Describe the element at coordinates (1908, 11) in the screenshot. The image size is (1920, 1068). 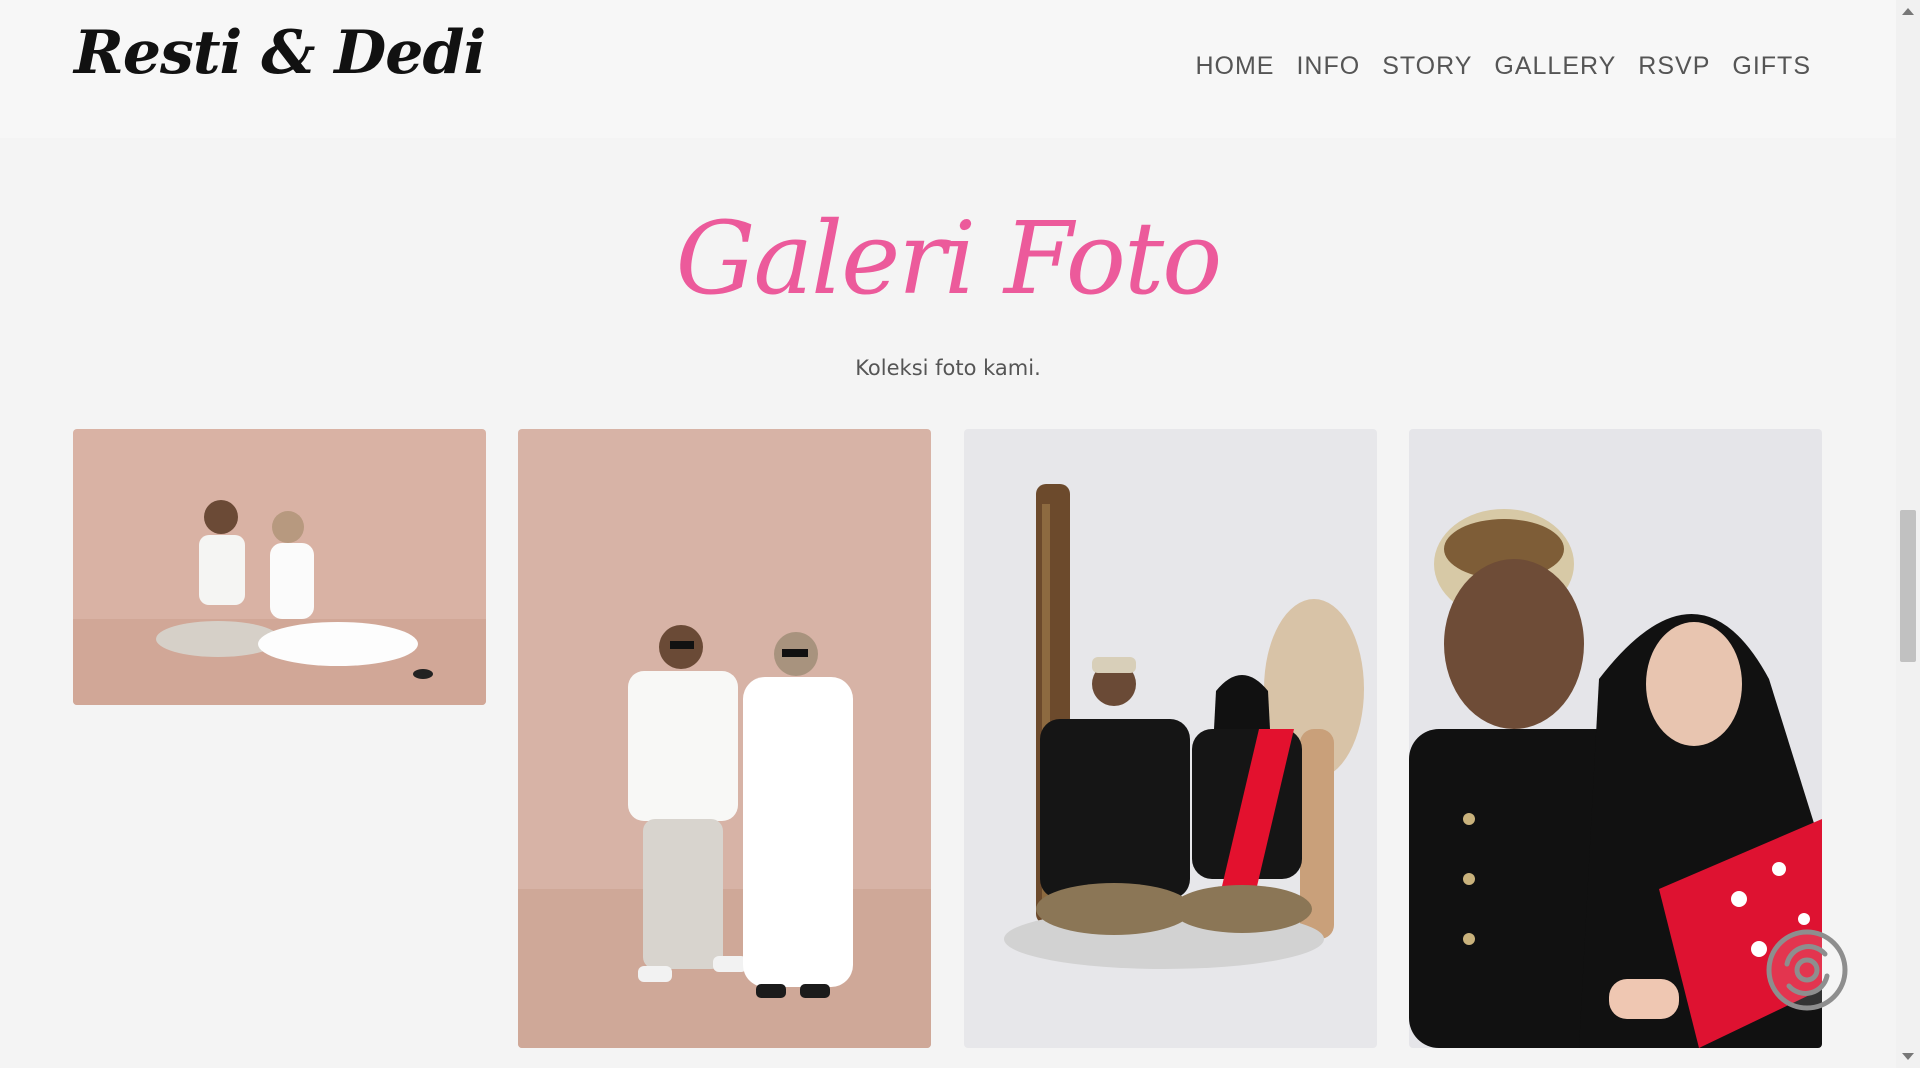
I see `scroll-up-arrow-icon` at that location.